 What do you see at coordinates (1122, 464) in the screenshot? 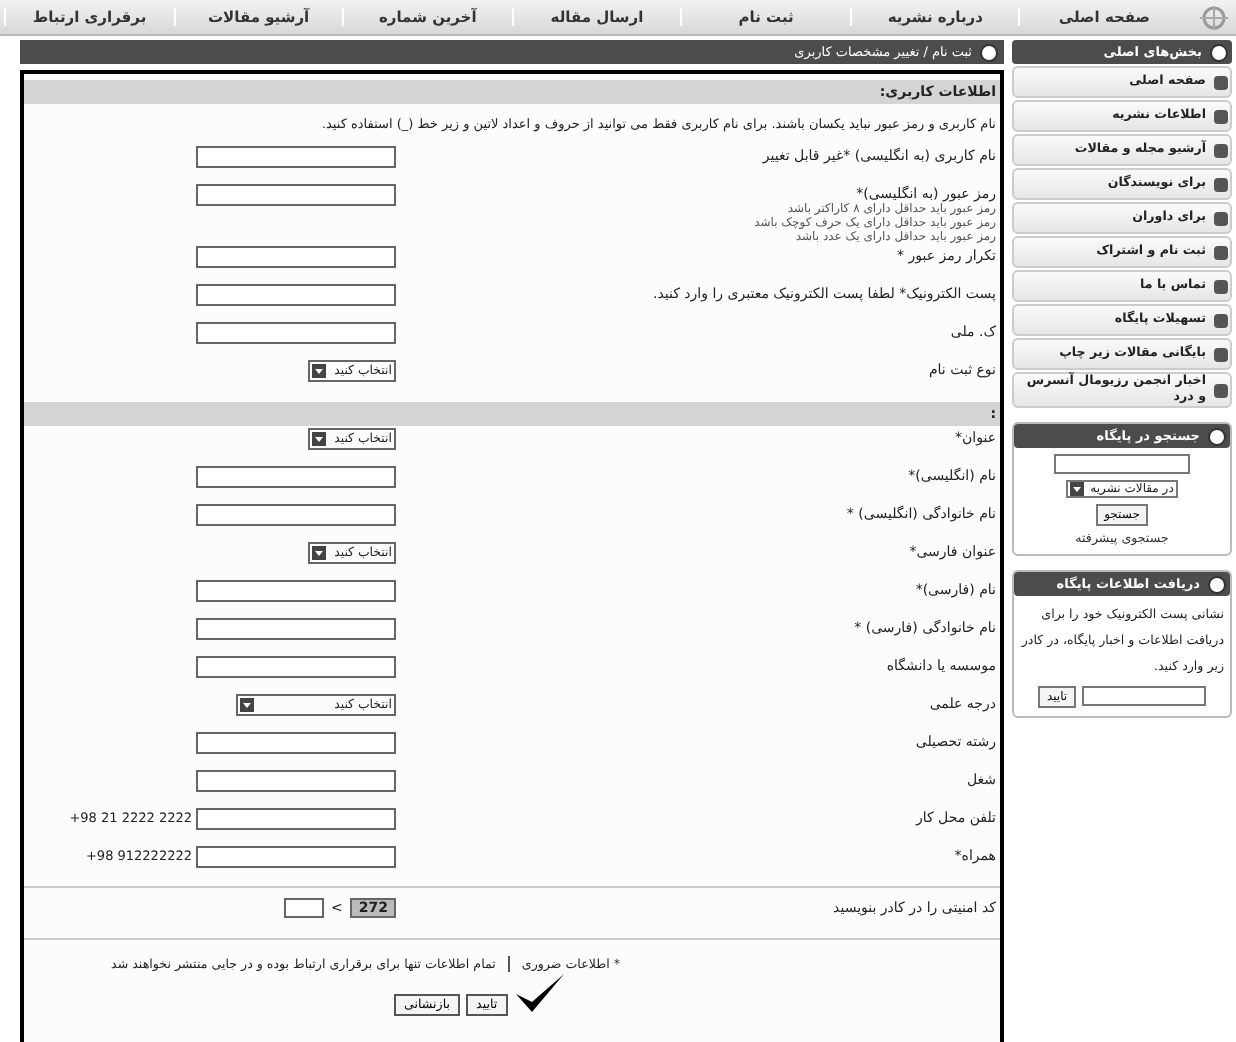
I see `search-field` at bounding box center [1122, 464].